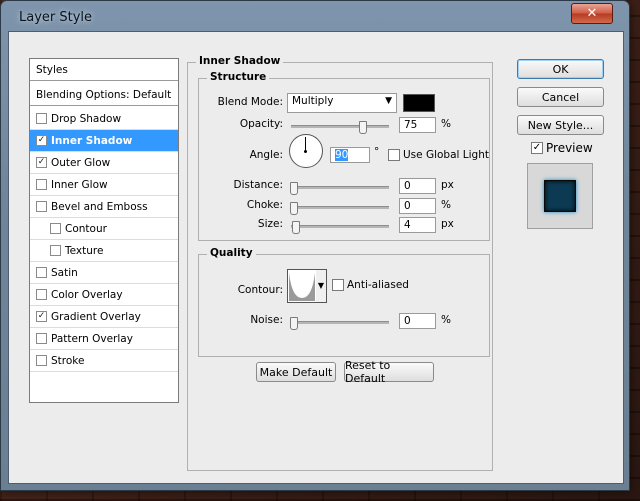  Describe the element at coordinates (294, 188) in the screenshot. I see `distance-slider-thumb` at that location.